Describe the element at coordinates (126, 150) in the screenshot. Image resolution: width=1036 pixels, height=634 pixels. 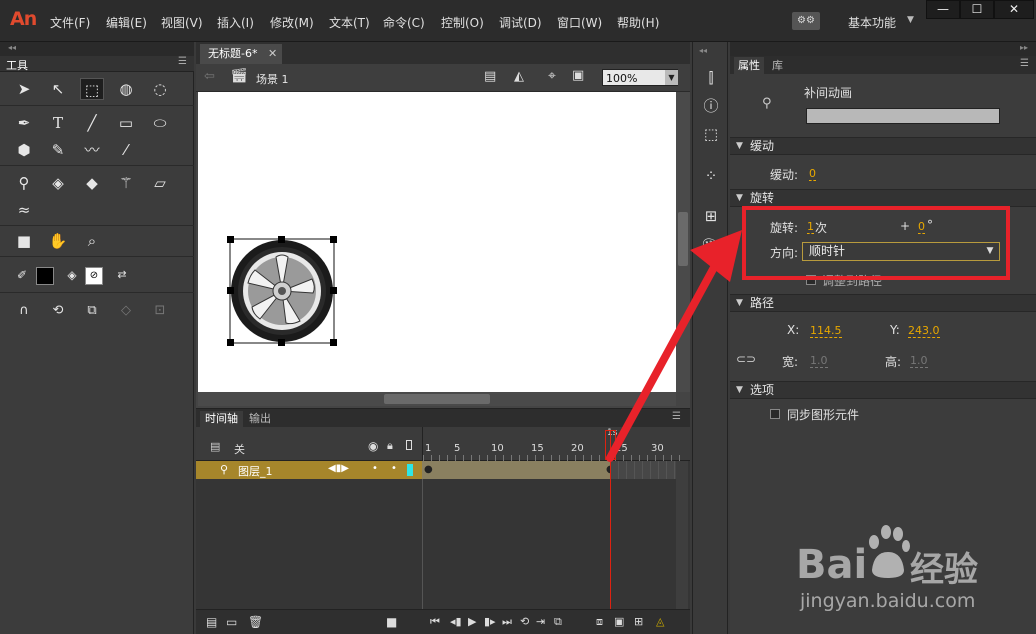
I see `paint-brush-tool-icon: ⁄` at that location.